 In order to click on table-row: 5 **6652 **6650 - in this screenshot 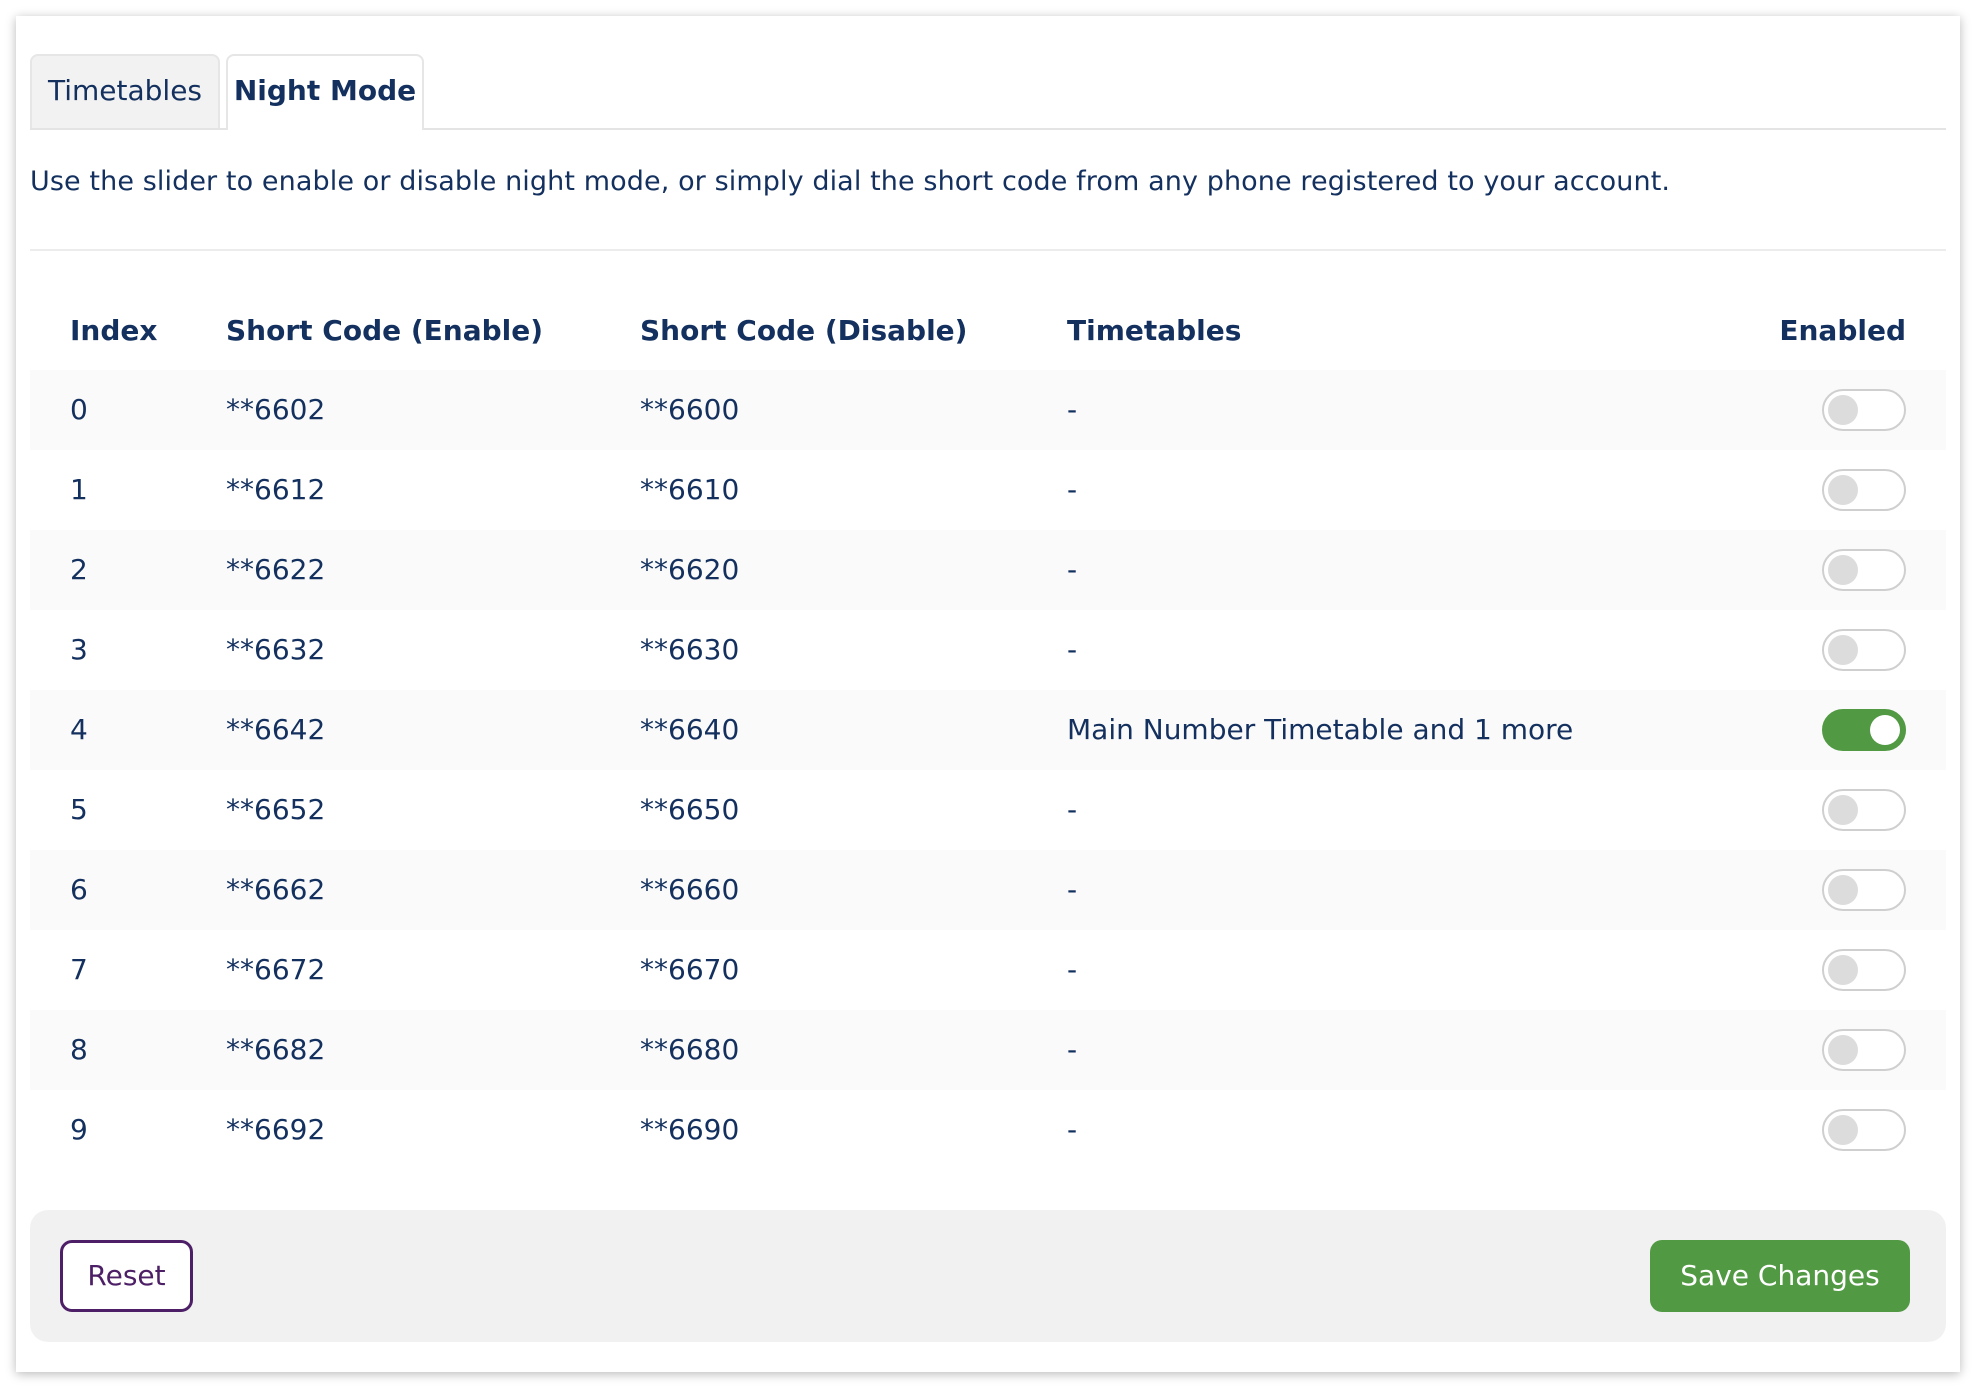, I will do `click(988, 810)`.